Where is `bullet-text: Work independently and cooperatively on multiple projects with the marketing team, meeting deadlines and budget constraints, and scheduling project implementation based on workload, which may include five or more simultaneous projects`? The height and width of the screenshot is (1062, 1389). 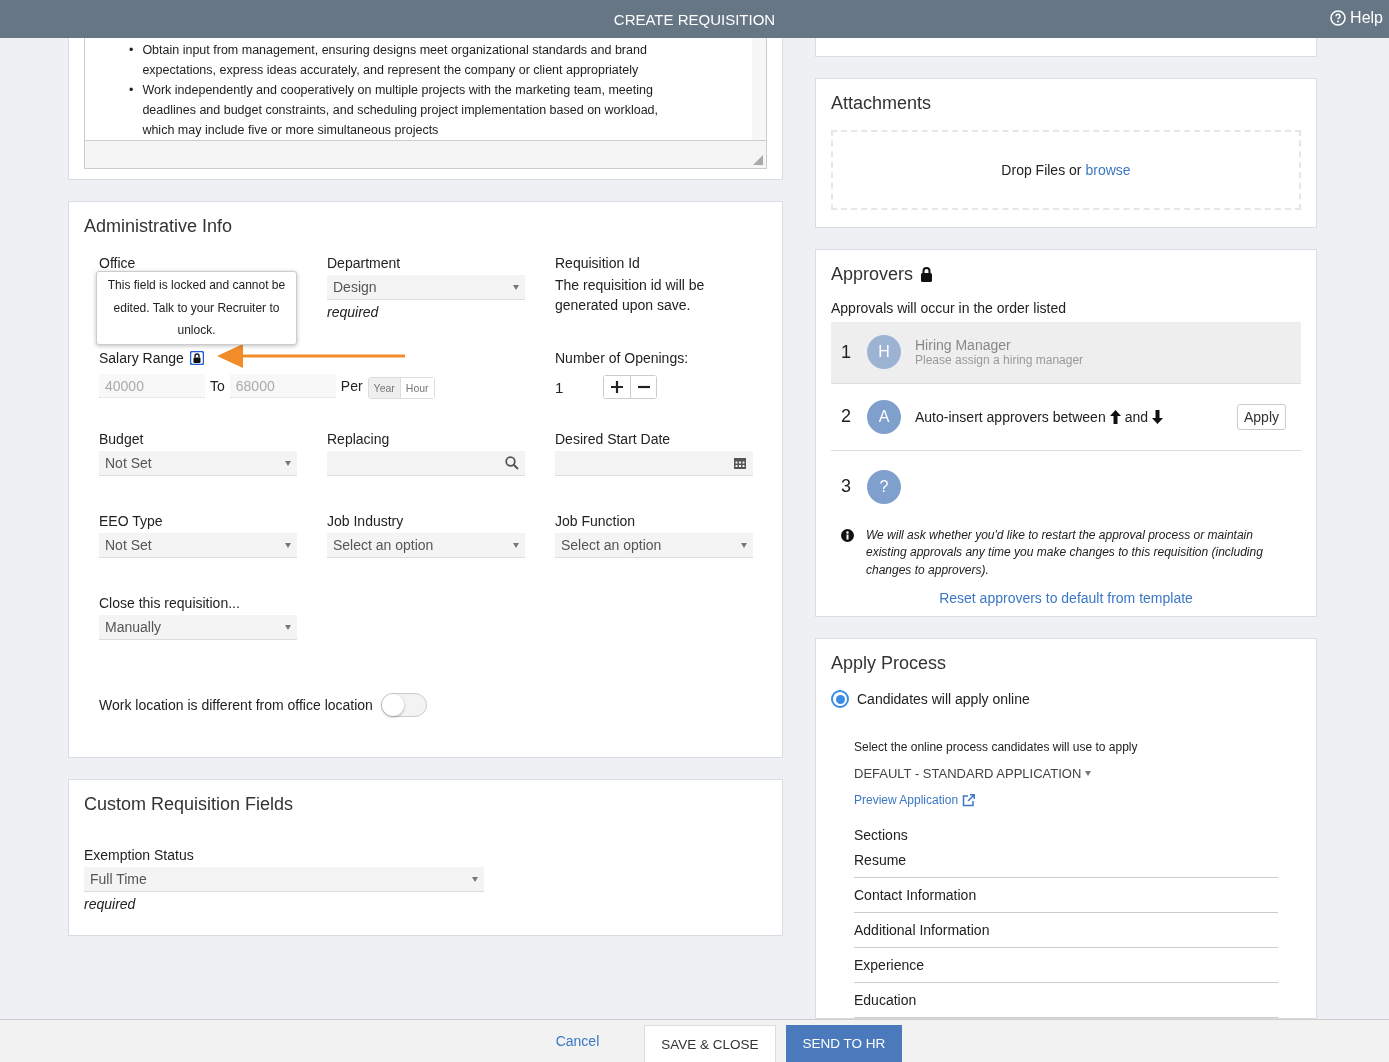
bullet-text: Work independently and cooperatively on multiple projects with the marketing team, meeting deadlines and budget constraints, and scheduling project implementation based on workload, which may include five or more simultaneous projects is located at coordinates (400, 110).